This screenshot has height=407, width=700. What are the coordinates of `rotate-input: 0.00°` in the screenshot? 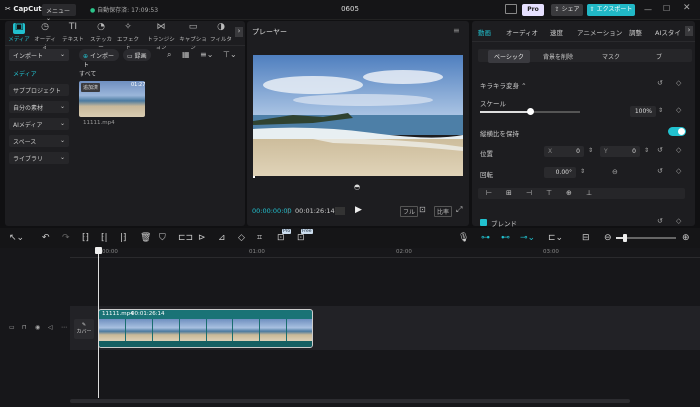 It's located at (560, 172).